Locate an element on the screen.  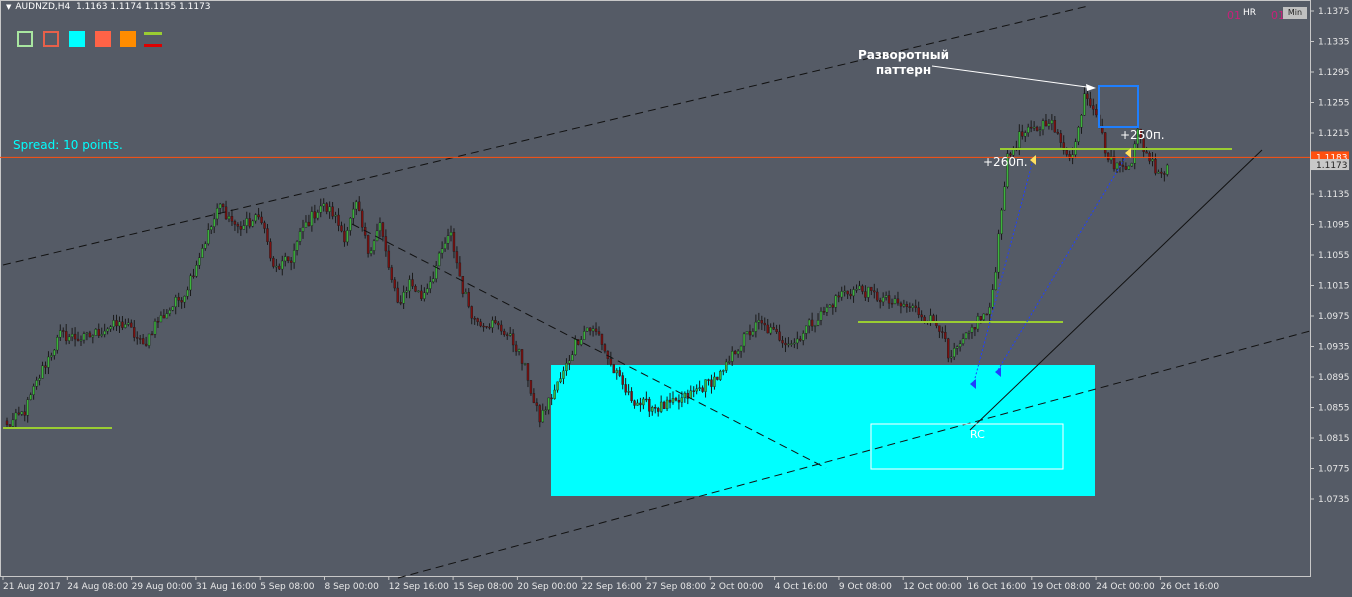
line-style-icon is located at coordinates (153, 39).